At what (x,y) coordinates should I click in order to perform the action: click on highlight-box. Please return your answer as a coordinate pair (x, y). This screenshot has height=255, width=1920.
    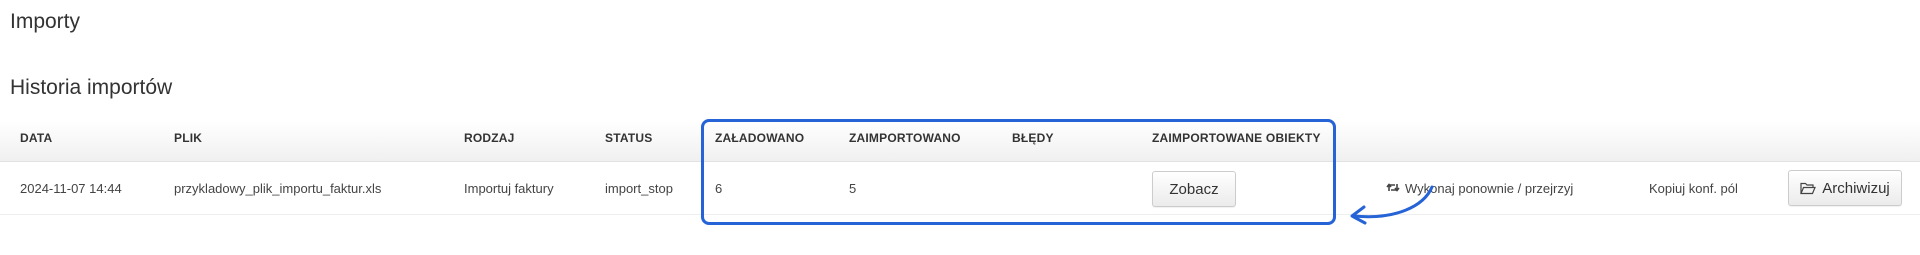
    Looking at the image, I should click on (1018, 172).